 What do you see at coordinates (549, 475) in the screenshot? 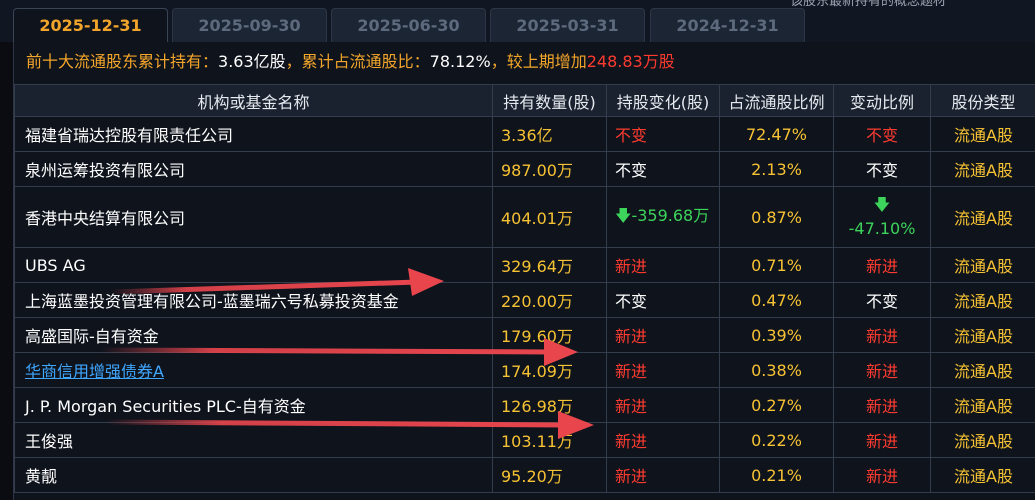
I see `holding-quantity: 95.20万` at bounding box center [549, 475].